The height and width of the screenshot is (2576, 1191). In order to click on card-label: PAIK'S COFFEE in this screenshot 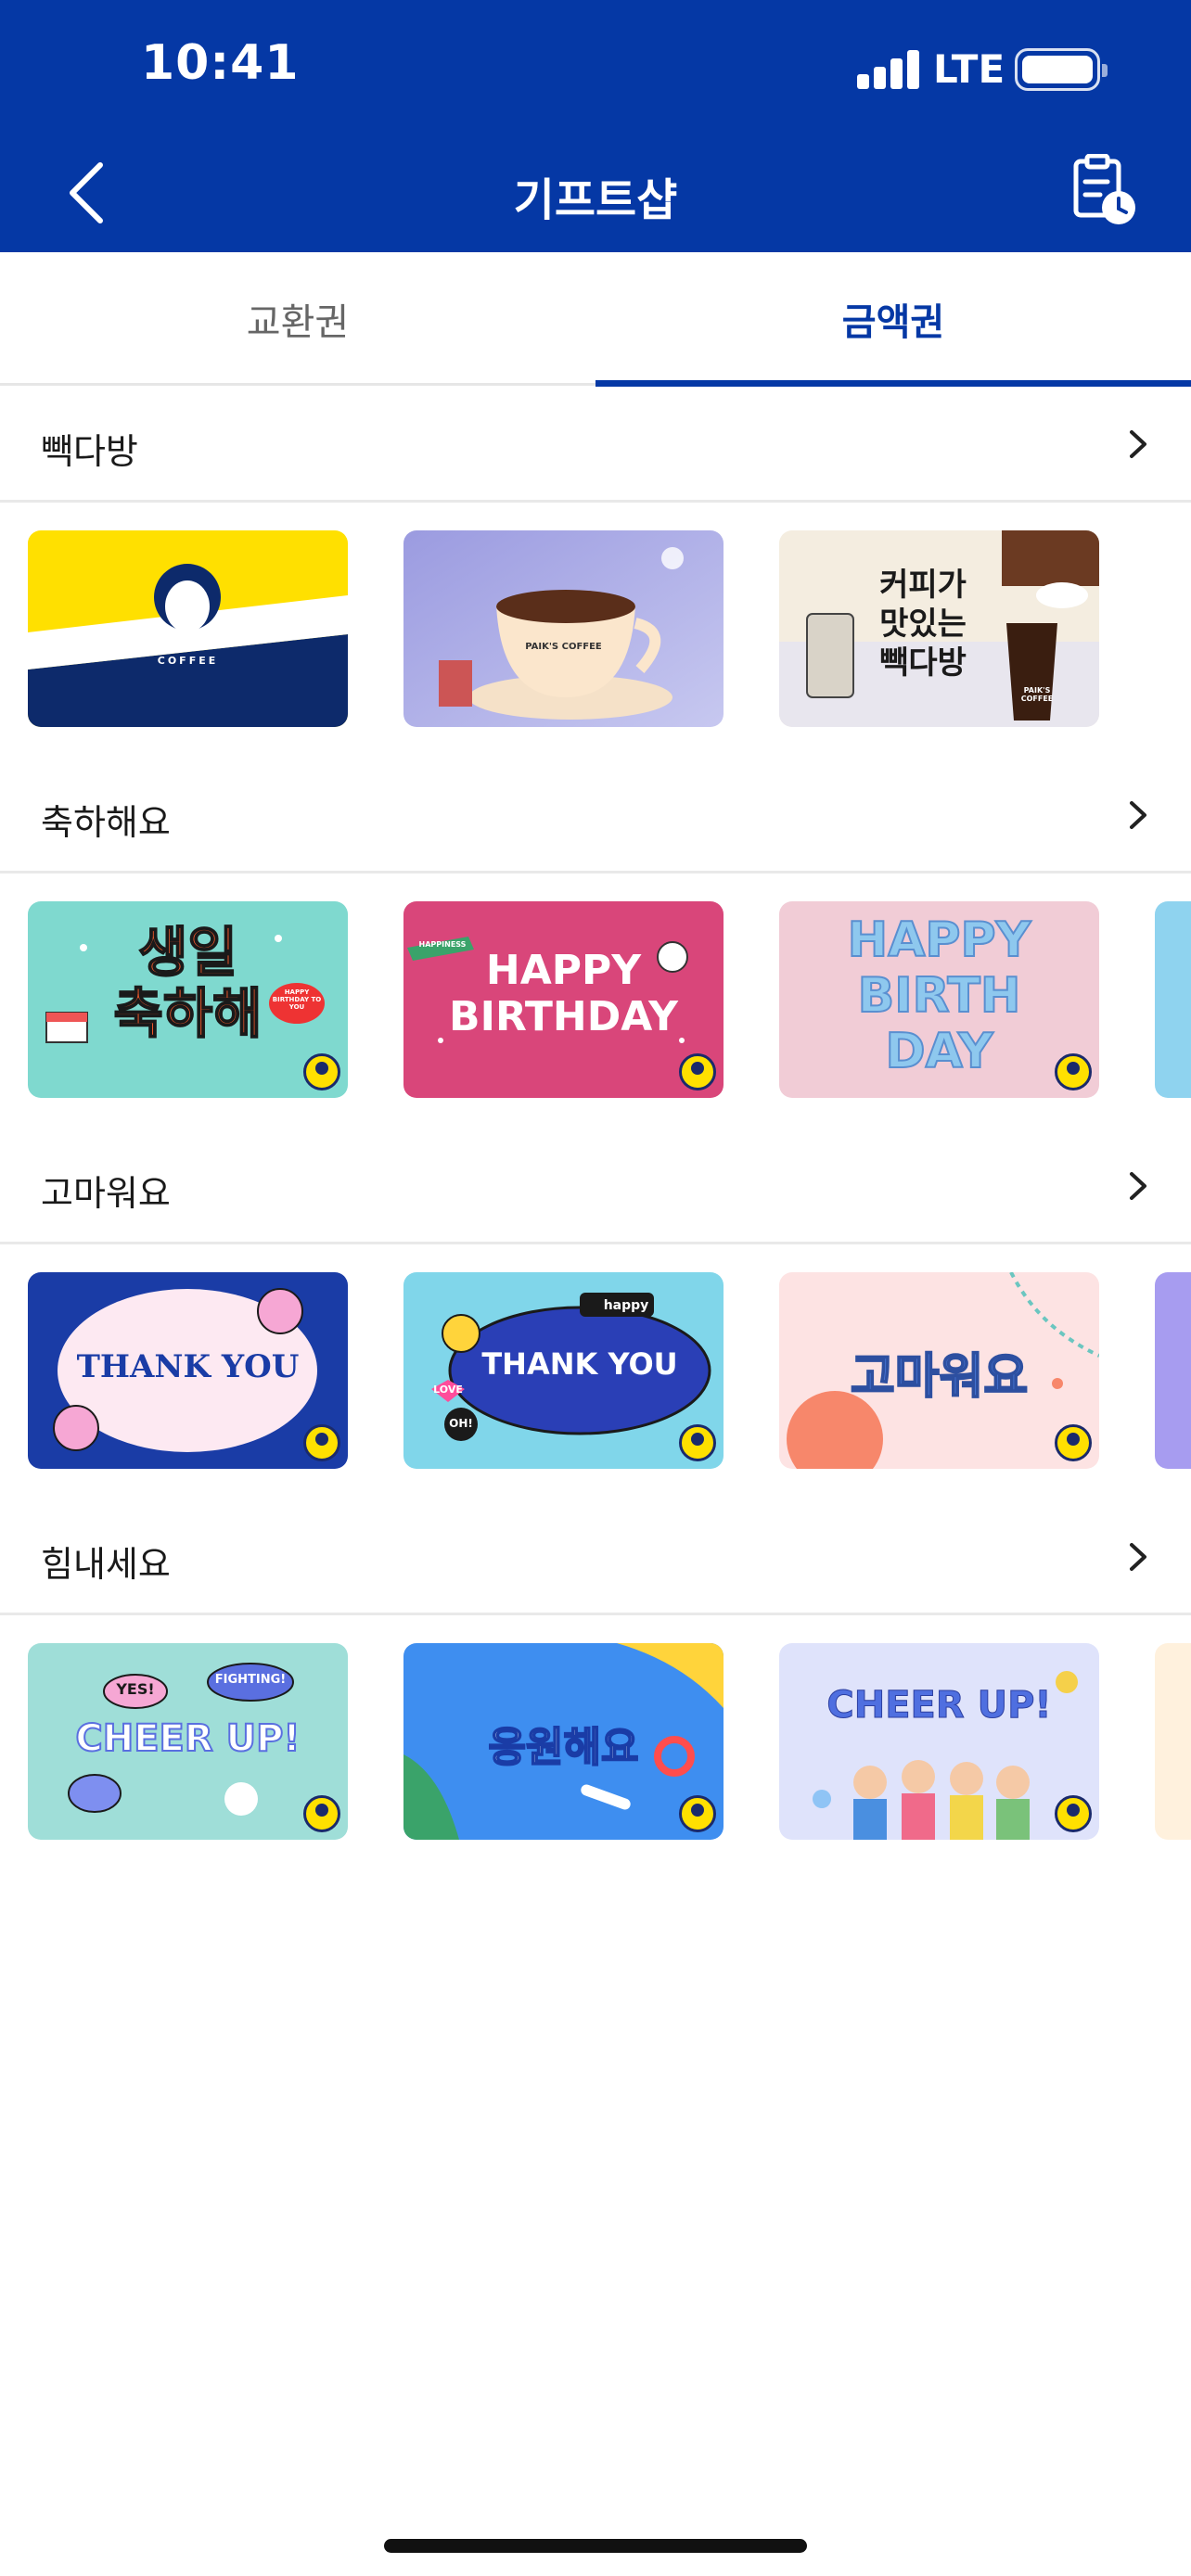, I will do `click(563, 647)`.